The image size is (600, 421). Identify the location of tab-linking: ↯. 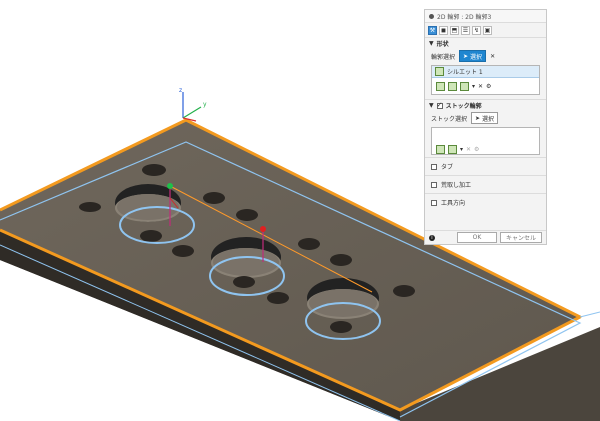
(476, 30).